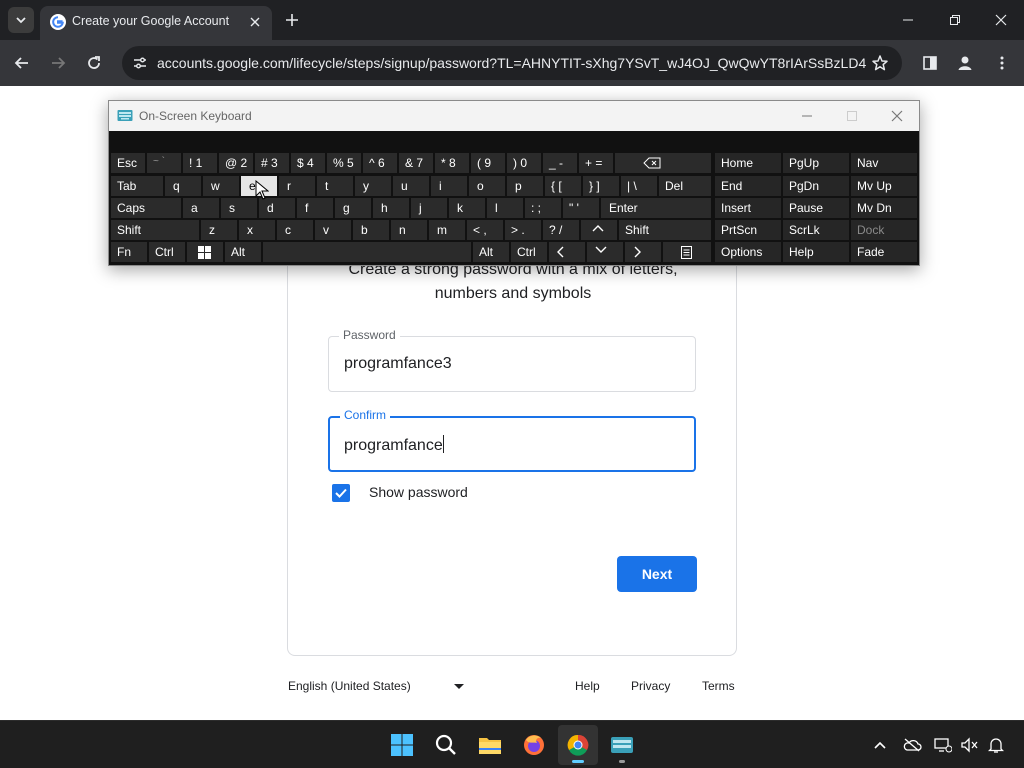 This screenshot has width=1024, height=768. What do you see at coordinates (884, 208) in the screenshot?
I see `key-mv-dn: Mv Dn` at bounding box center [884, 208].